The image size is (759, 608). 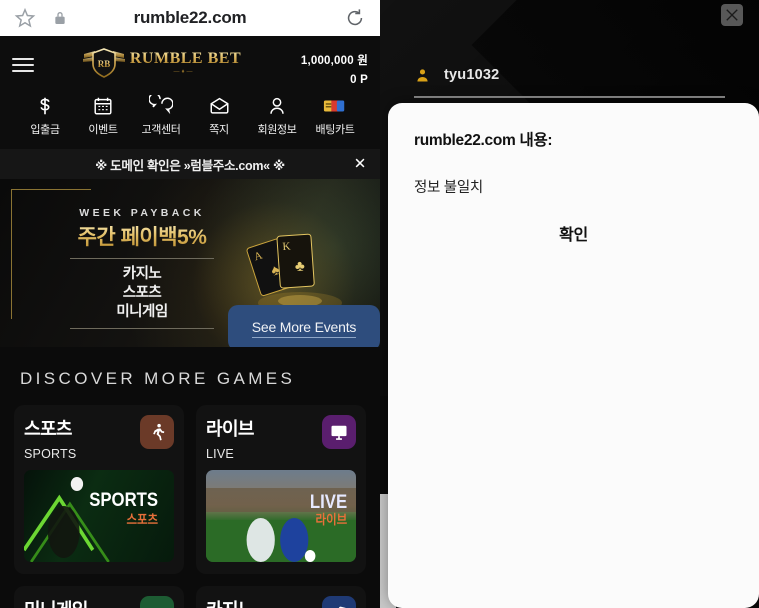 I want to click on svg-text: 라이브, so click(x=332, y=519).